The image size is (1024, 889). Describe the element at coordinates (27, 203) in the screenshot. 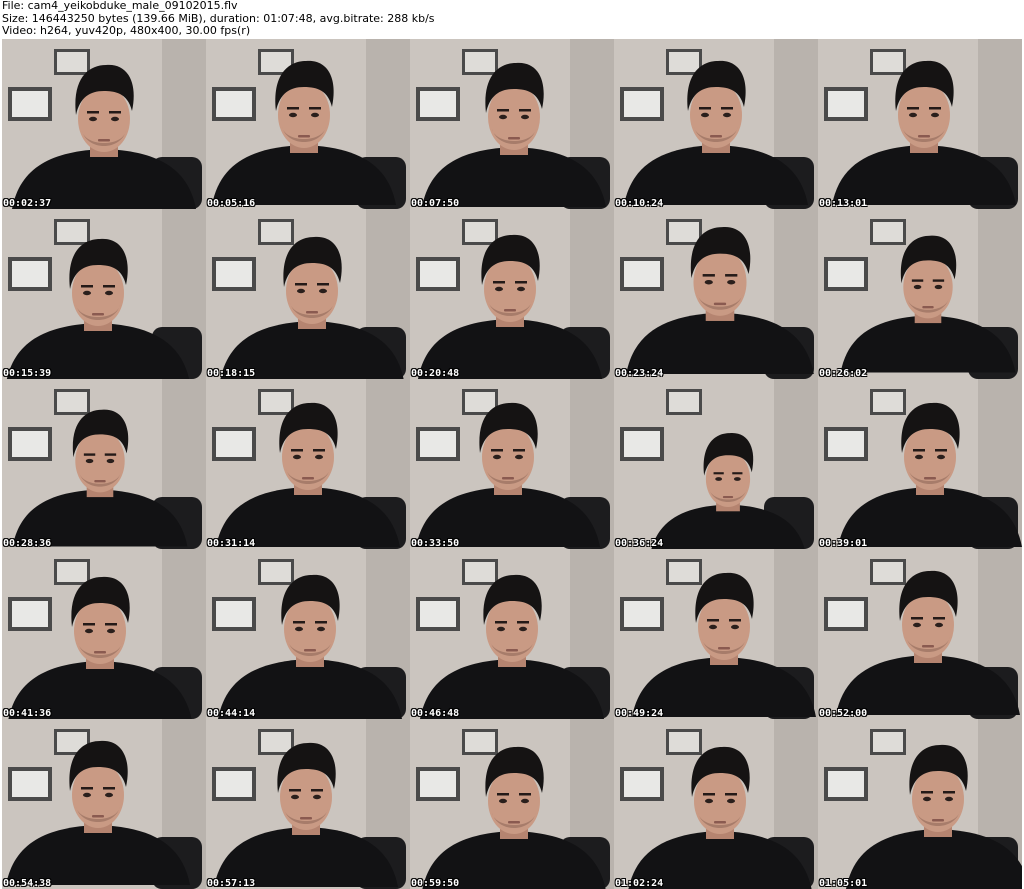

I see `timestamp-label: 00:02:37` at that location.